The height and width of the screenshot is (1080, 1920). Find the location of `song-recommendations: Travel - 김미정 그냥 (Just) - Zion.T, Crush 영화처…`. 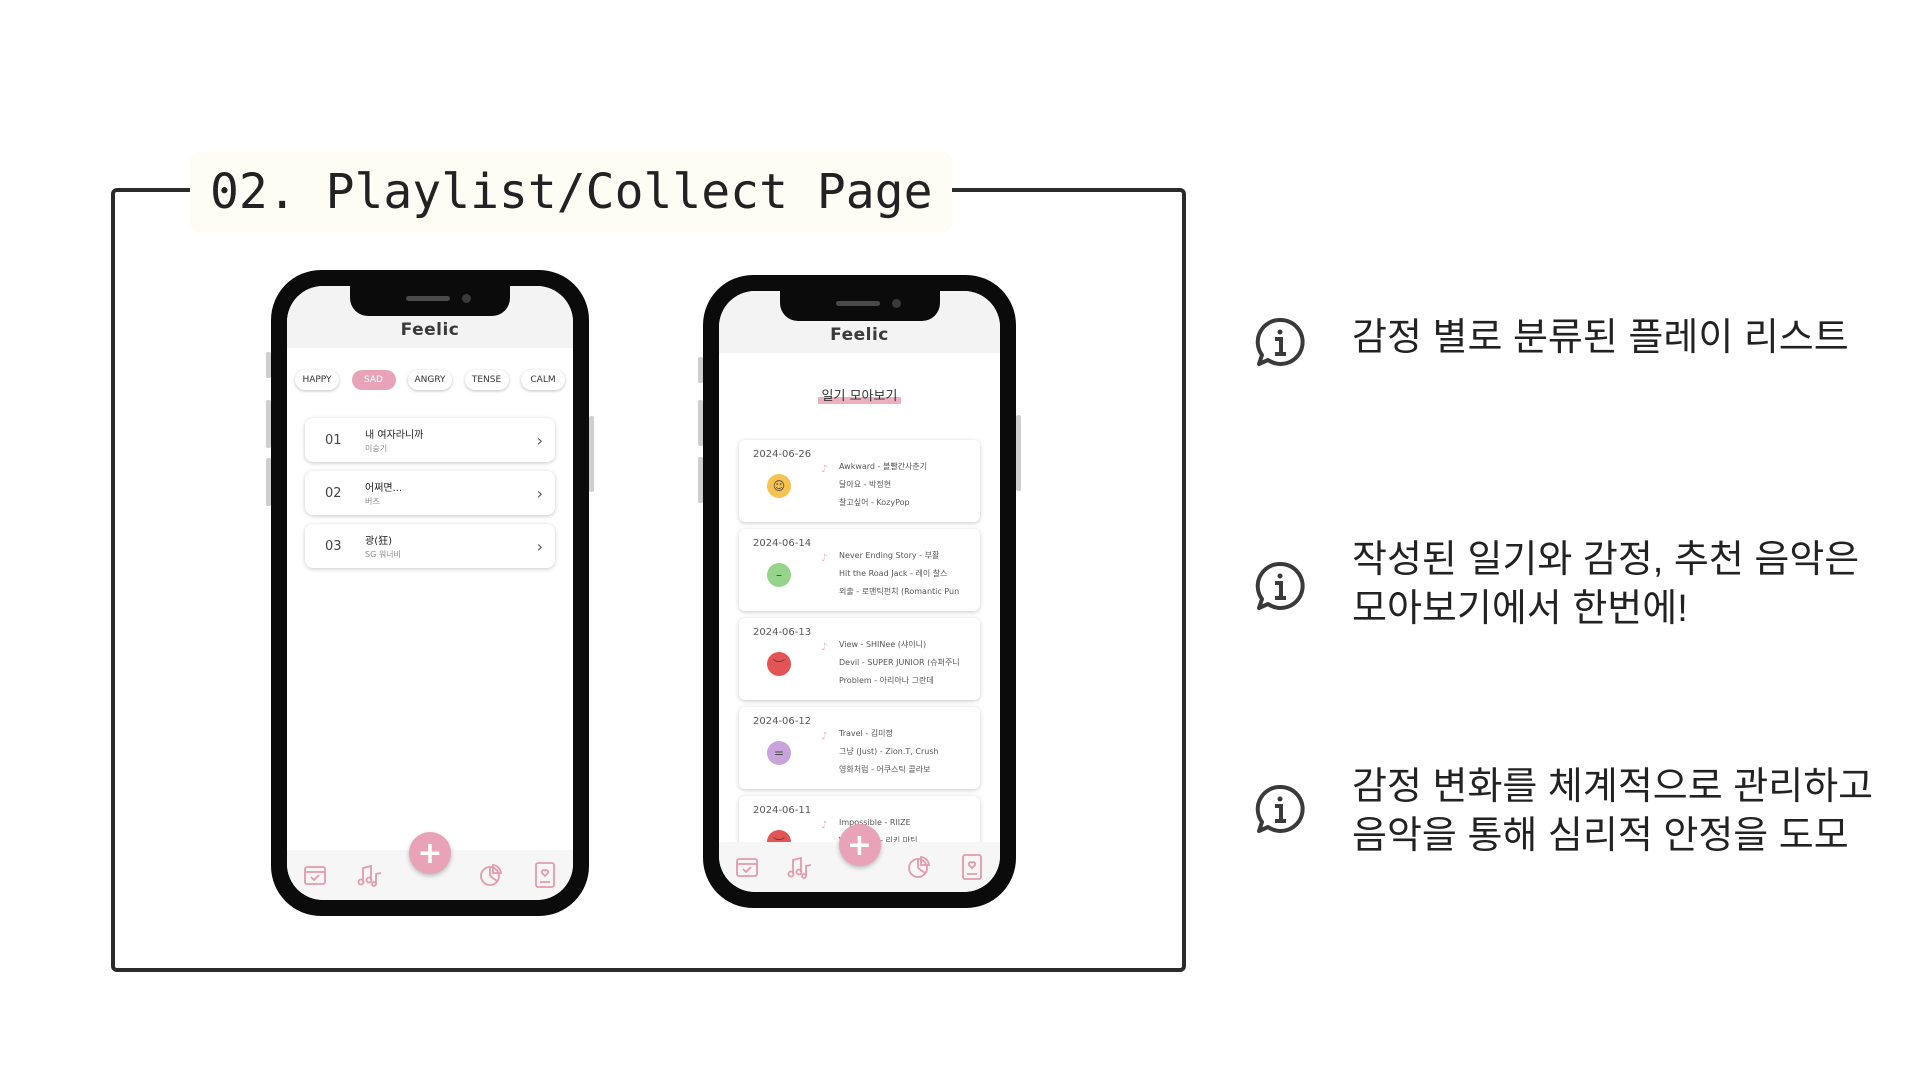

song-recommendations: Travel - 김미정 그냥 (Just) - Zion.T, Crush 영화처… is located at coordinates (889, 751).